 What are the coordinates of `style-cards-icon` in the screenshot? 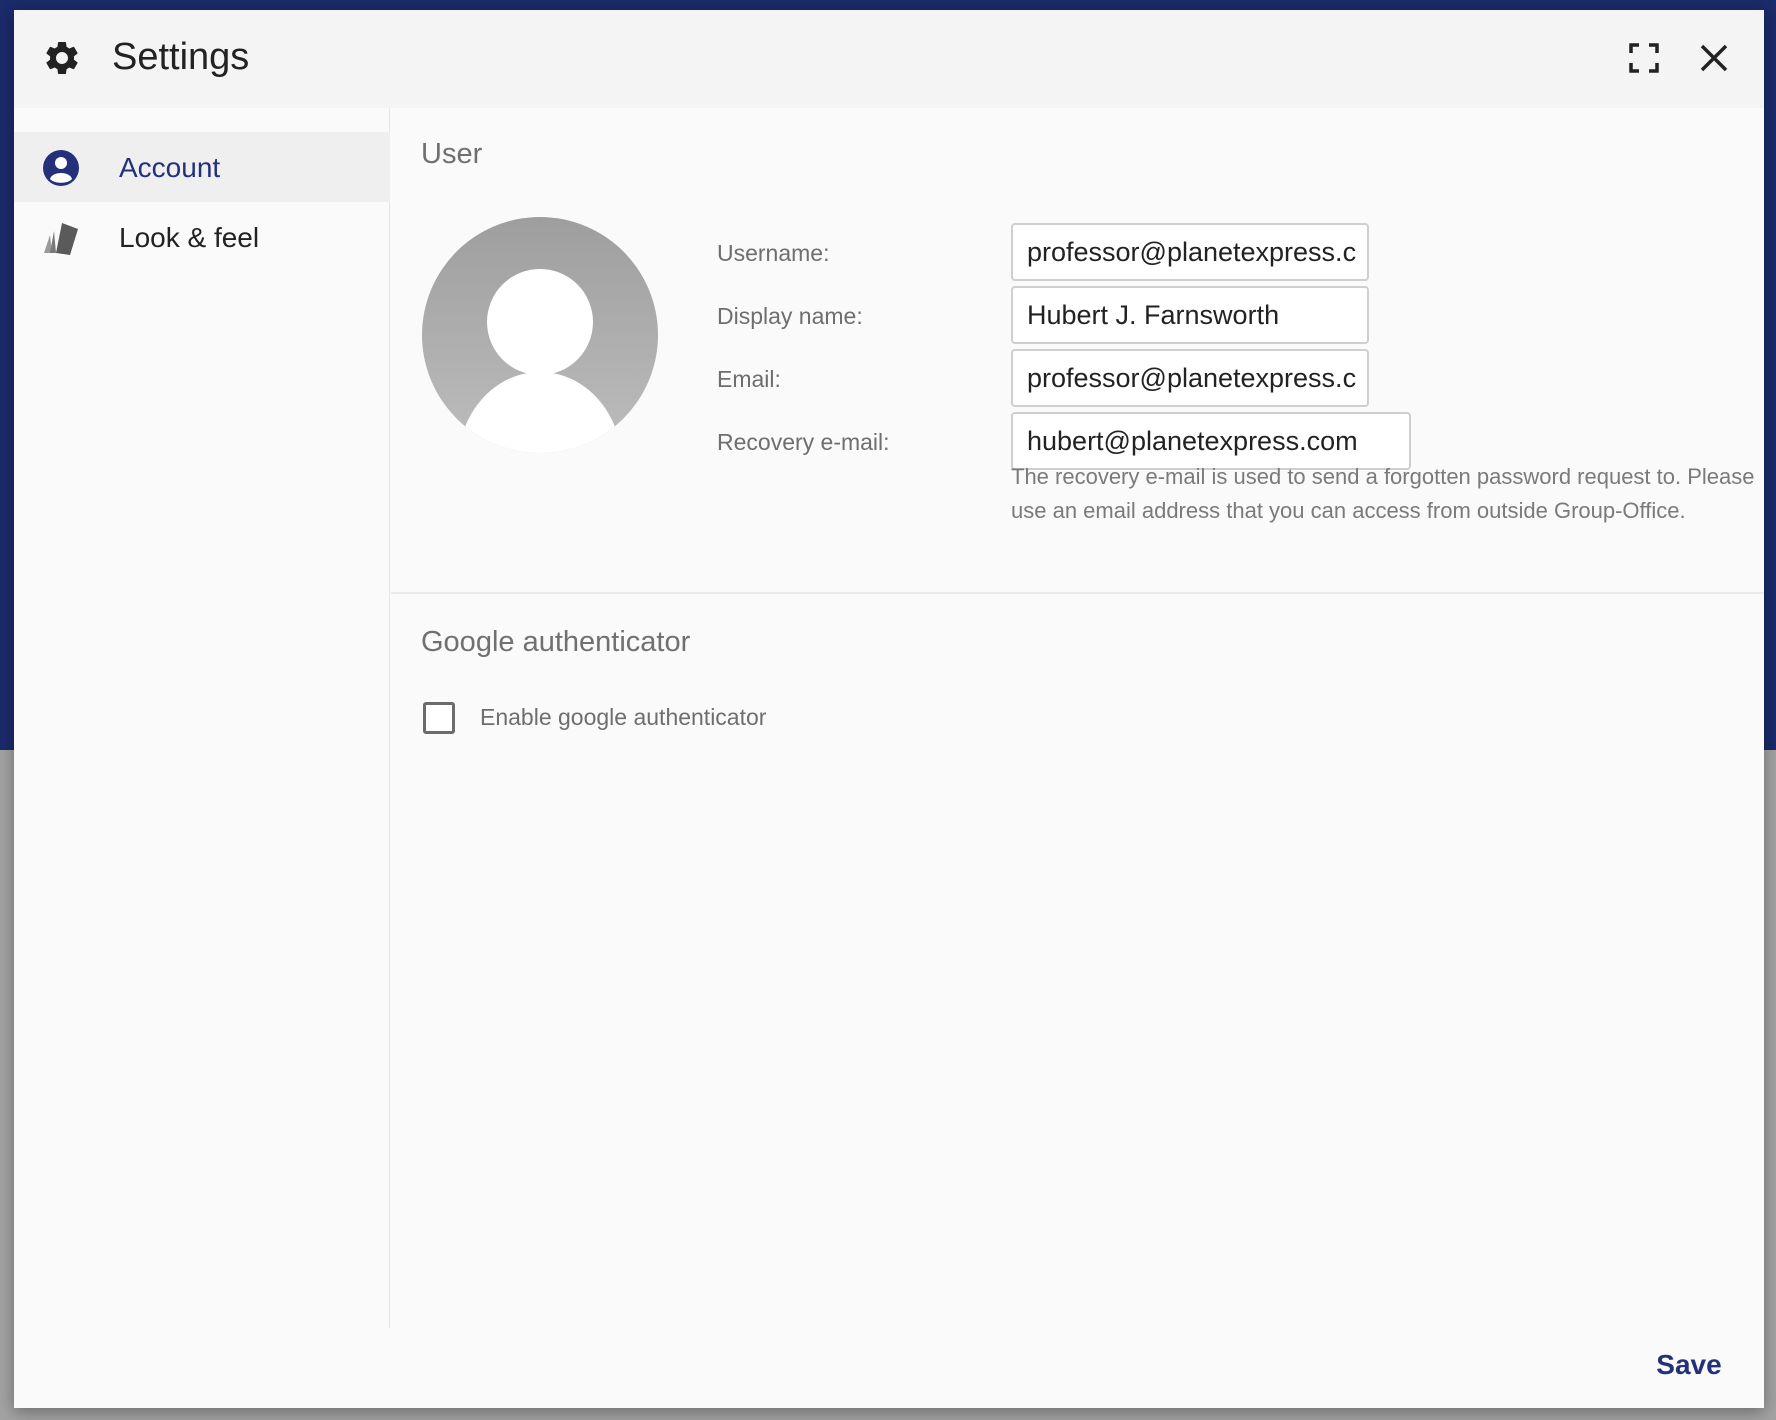 It's located at (61, 238).